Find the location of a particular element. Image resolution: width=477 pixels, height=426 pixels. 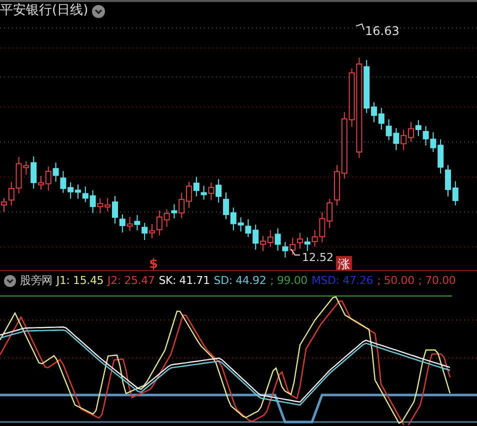

indicator-value: ; 70.00 is located at coordinates (437, 281).